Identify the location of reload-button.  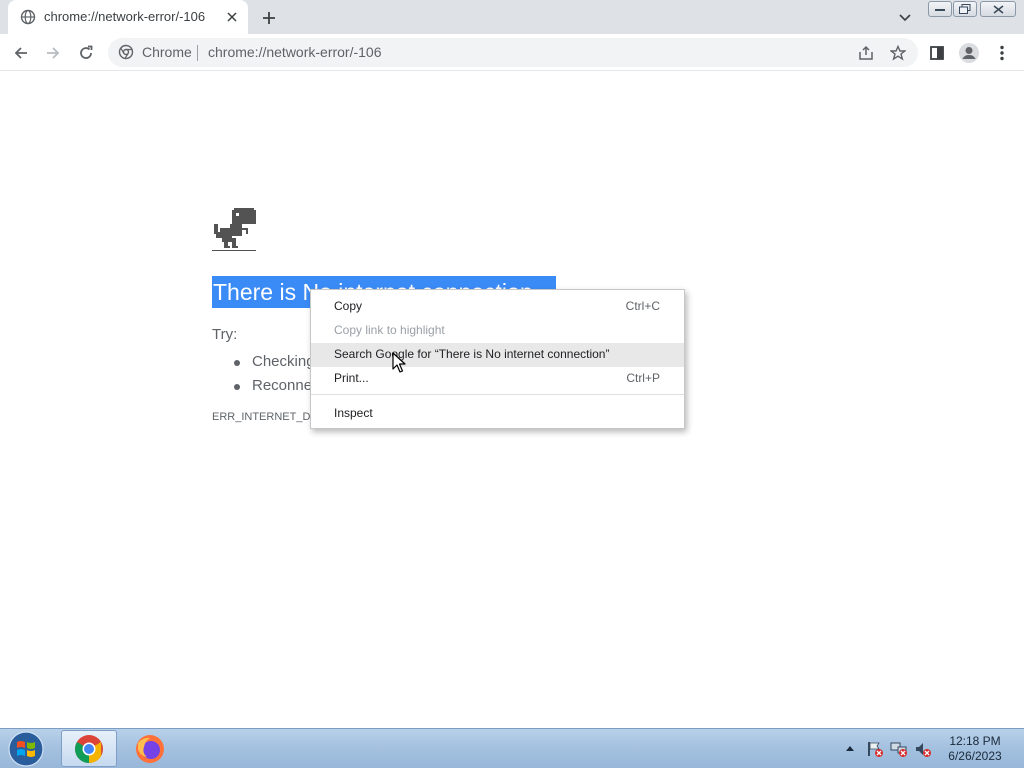
(86, 53).